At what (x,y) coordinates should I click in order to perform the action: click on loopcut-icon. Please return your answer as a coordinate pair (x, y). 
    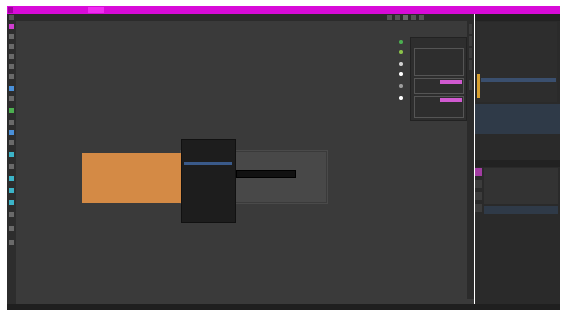
    Looking at the image, I should click on (11, 154).